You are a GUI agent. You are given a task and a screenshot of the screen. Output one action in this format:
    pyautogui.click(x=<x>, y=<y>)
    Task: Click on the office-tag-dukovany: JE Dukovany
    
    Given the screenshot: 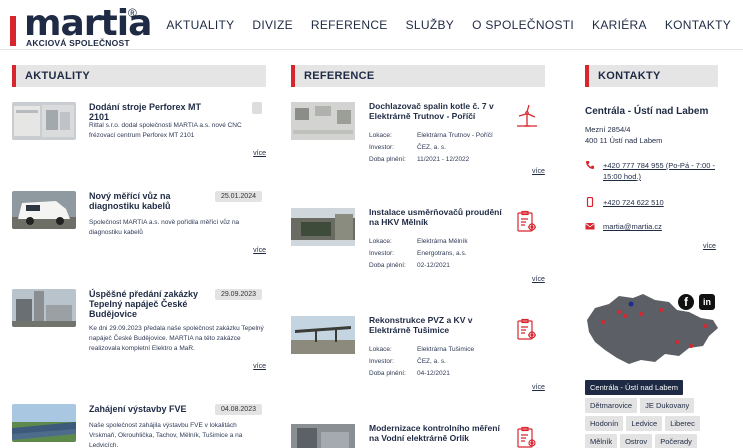 What is the action you would take?
    pyautogui.click(x=667, y=405)
    